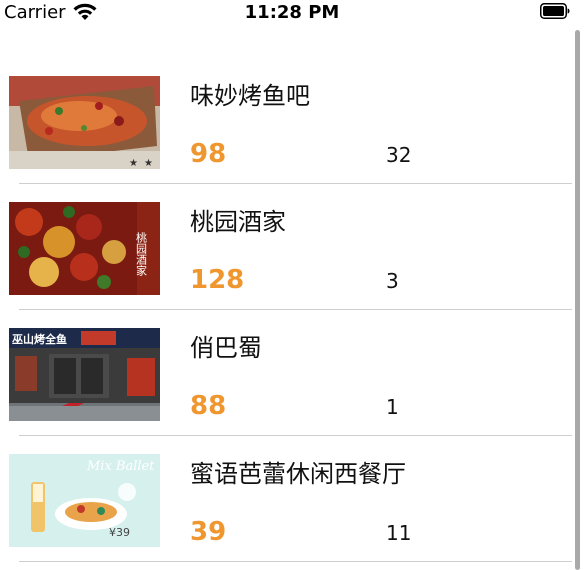 This screenshot has height=570, width=584. I want to click on restaurant-price: 39, so click(208, 532).